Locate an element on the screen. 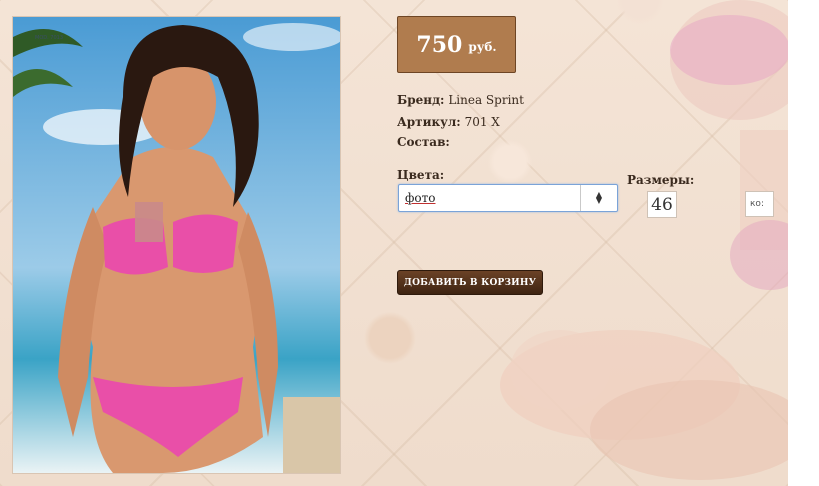 Image resolution: width=819 pixels, height=486 pixels. composition-row: Состав: is located at coordinates (423, 142).